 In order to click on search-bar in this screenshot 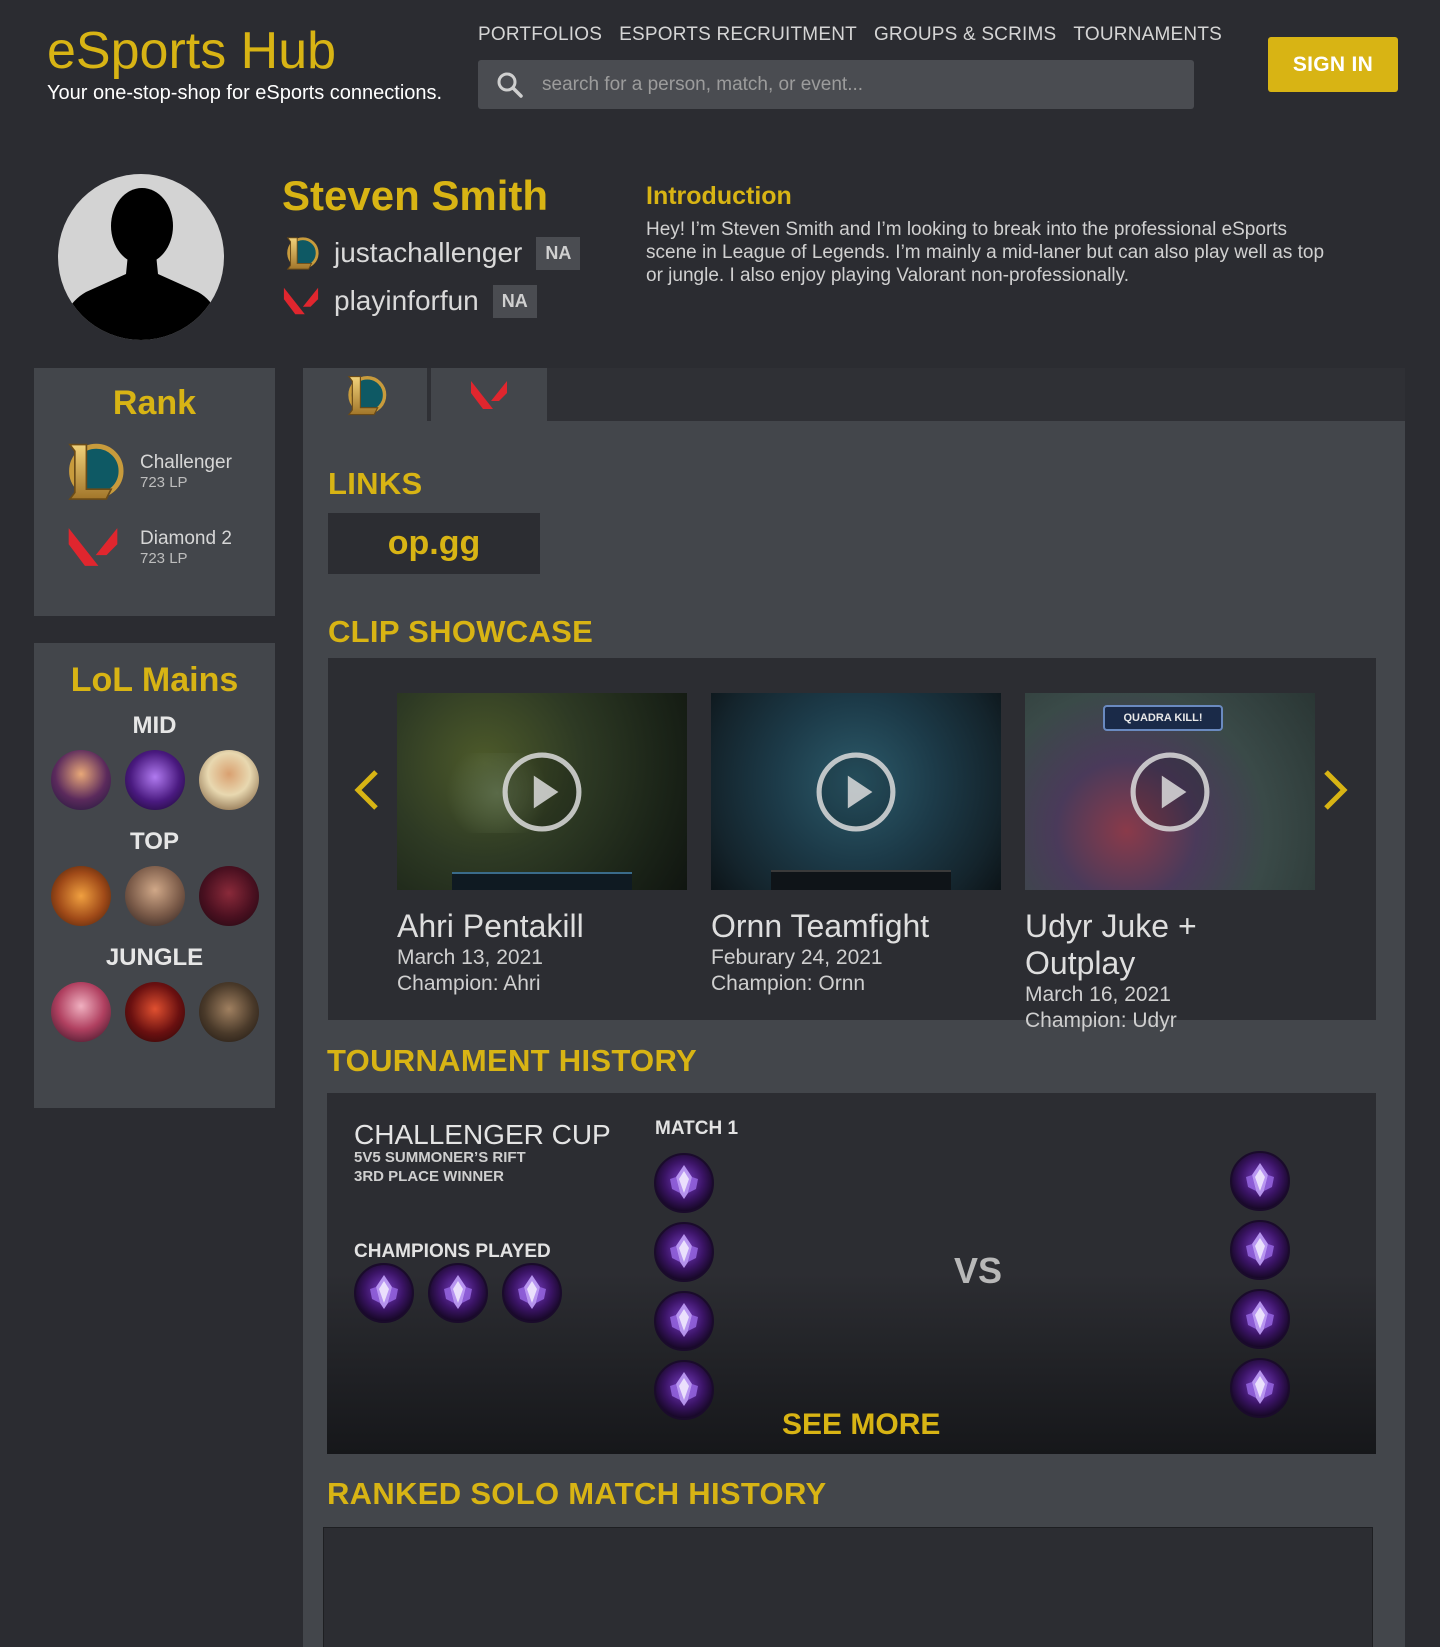, I will do `click(836, 84)`.